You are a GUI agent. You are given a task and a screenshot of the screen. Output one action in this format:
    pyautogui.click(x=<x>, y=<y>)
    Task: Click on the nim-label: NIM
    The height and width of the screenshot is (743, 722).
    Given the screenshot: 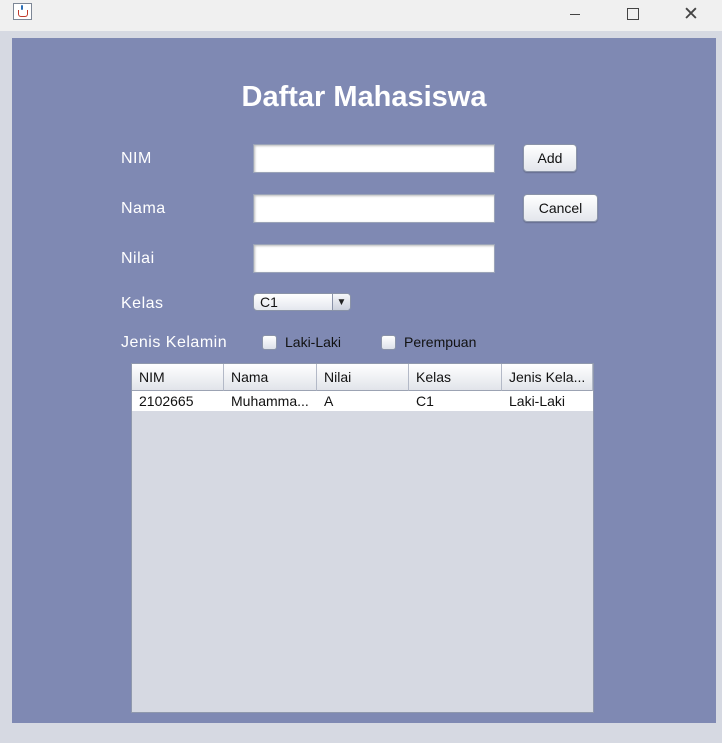 What is the action you would take?
    pyautogui.click(x=136, y=158)
    